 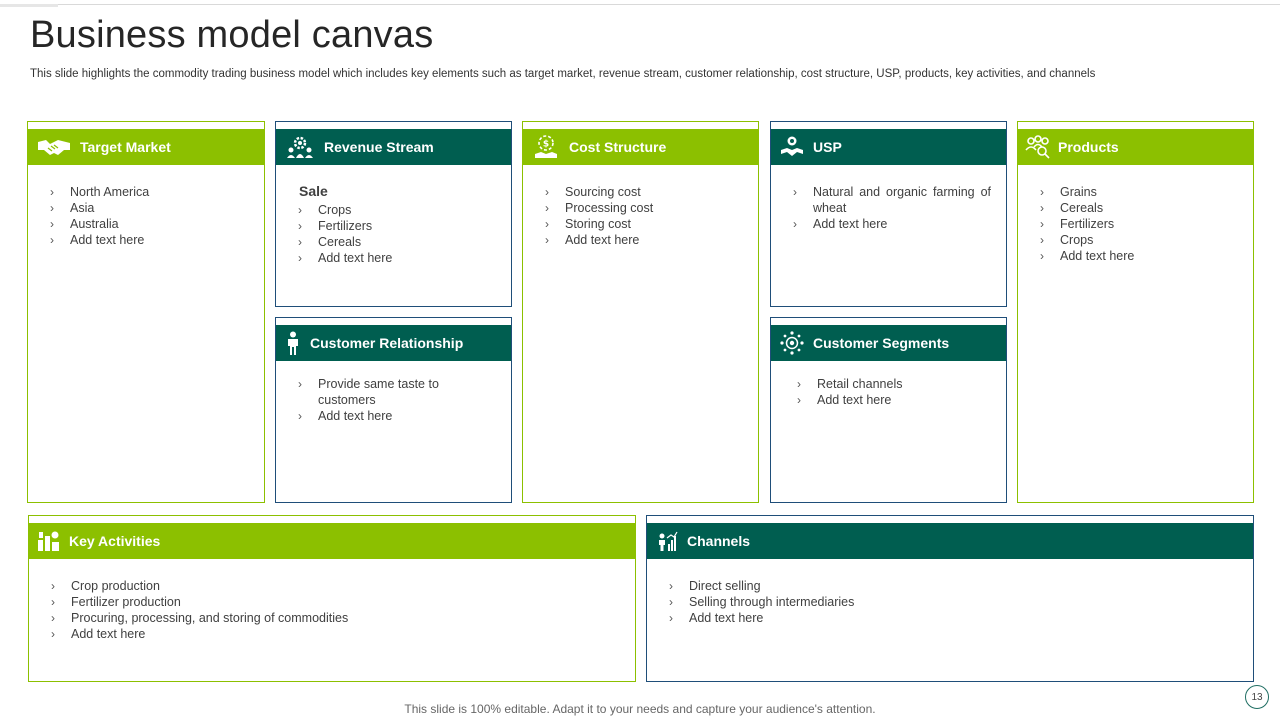 I want to click on card-header: Customer Relationship, so click(x=393, y=343).